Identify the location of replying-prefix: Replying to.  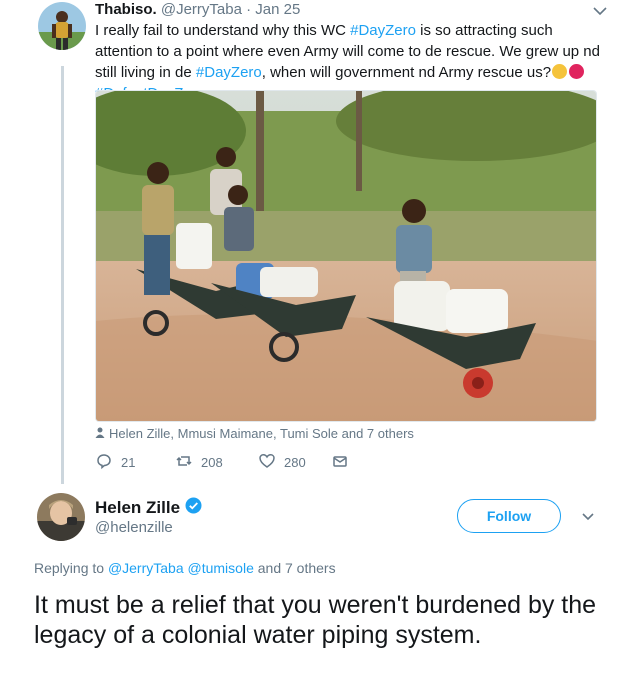
(71, 568).